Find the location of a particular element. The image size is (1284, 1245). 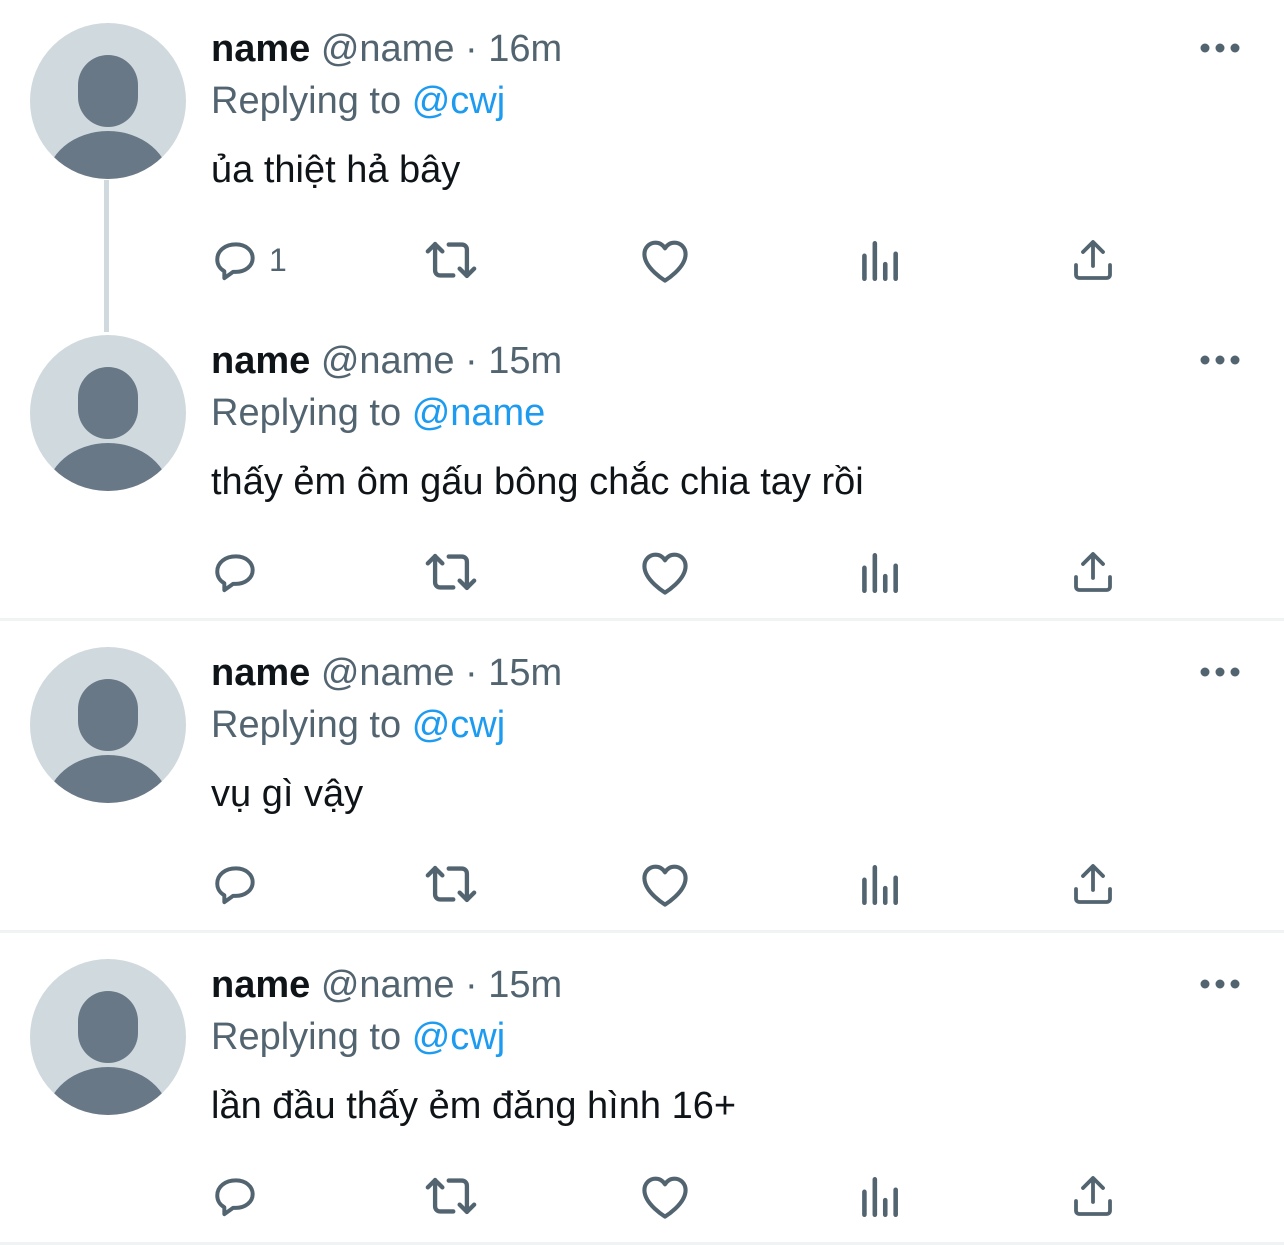

replying-to: Replying to @name is located at coordinates (378, 413).